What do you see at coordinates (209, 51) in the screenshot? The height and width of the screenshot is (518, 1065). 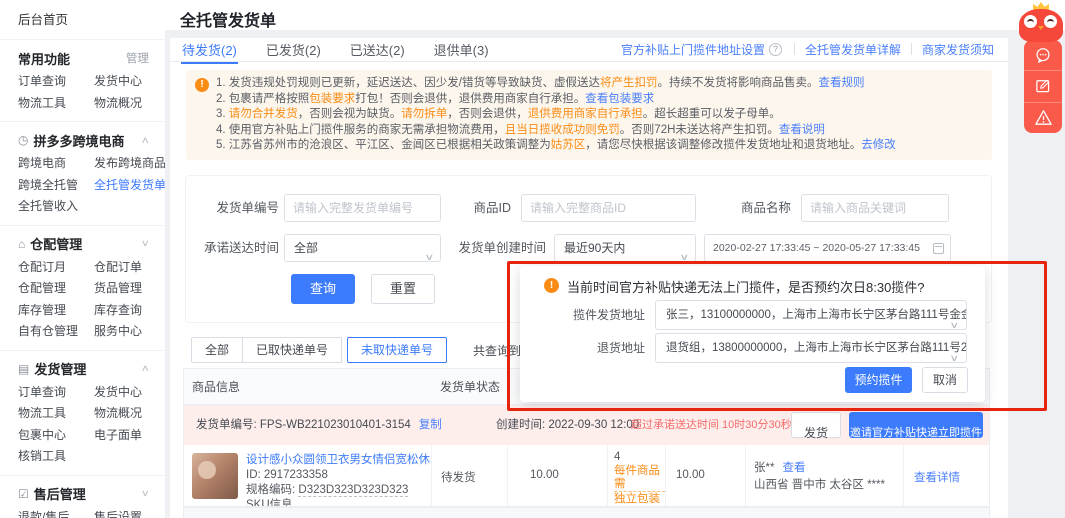 I see `tab-active: 待发货(2)` at bounding box center [209, 51].